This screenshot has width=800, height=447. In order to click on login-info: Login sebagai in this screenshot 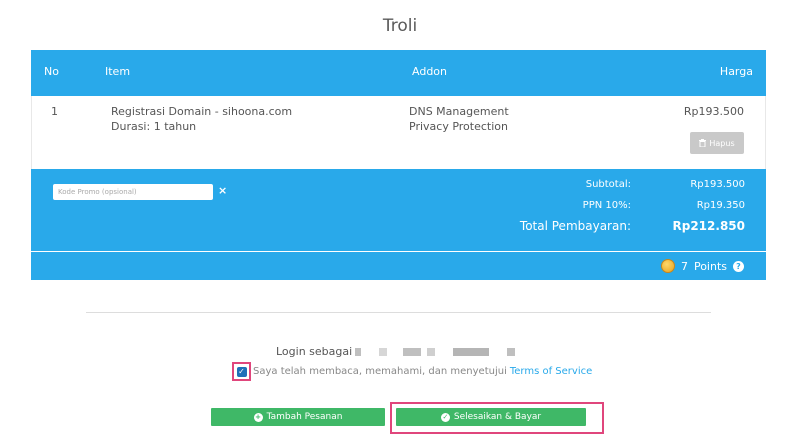, I will do `click(396, 351)`.